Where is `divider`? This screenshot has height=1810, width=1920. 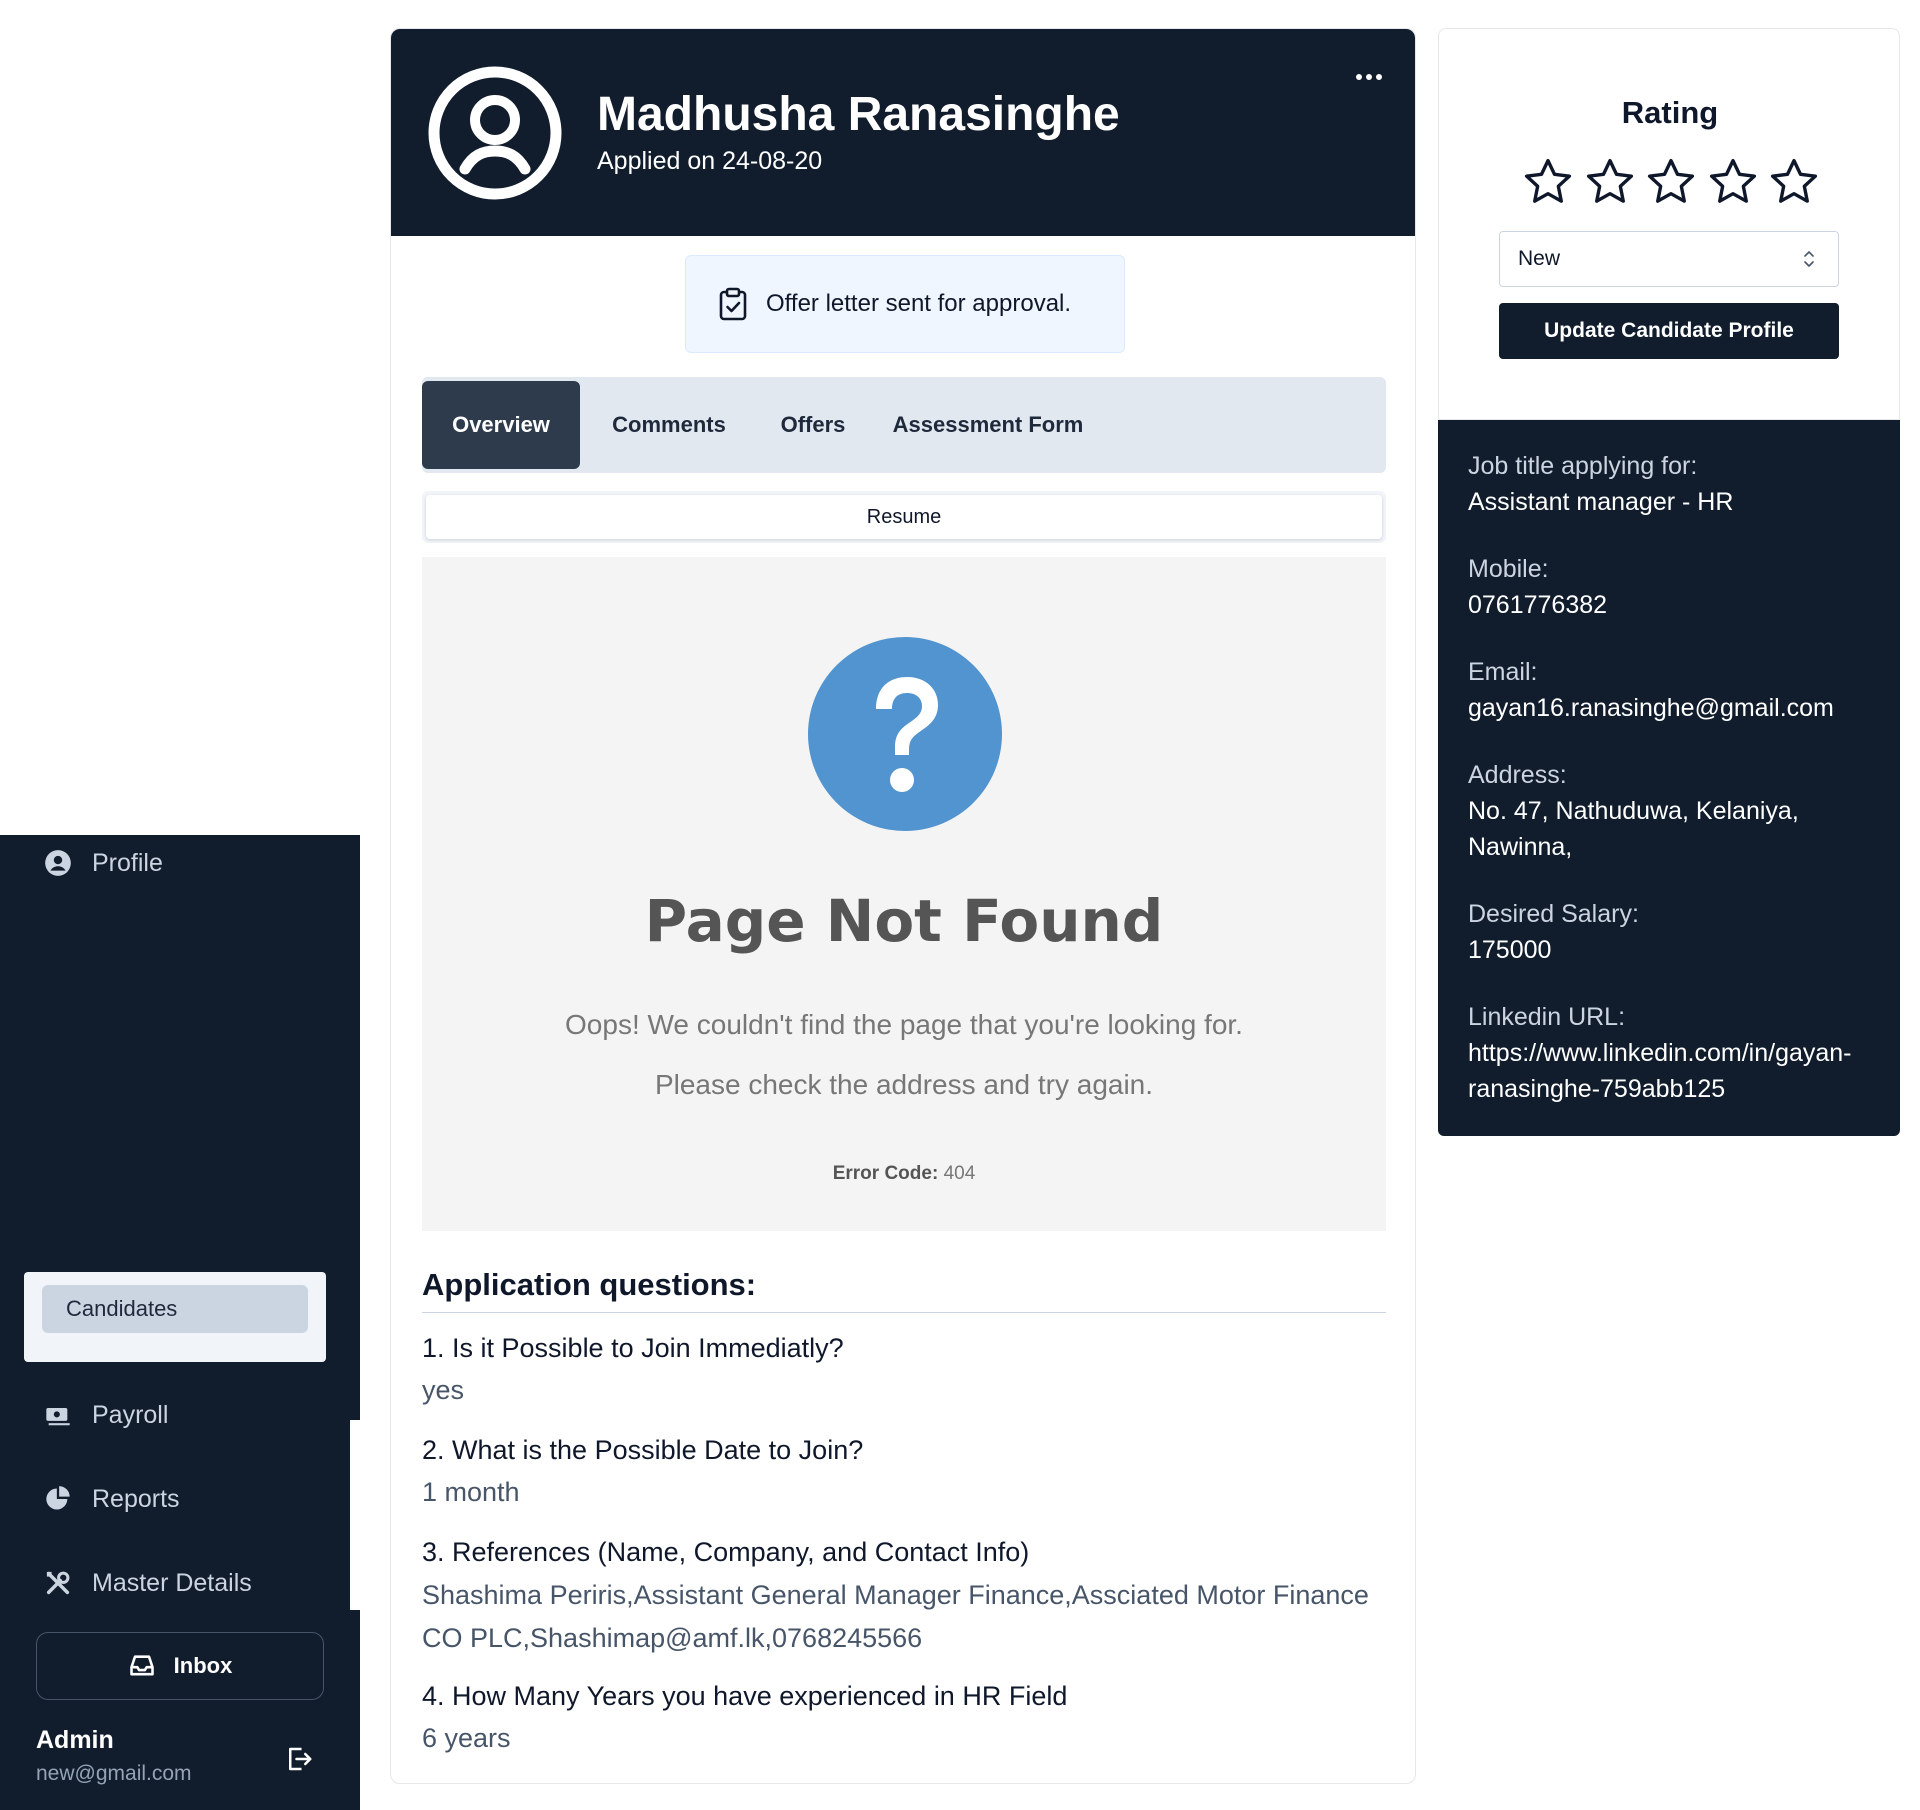
divider is located at coordinates (904, 1312).